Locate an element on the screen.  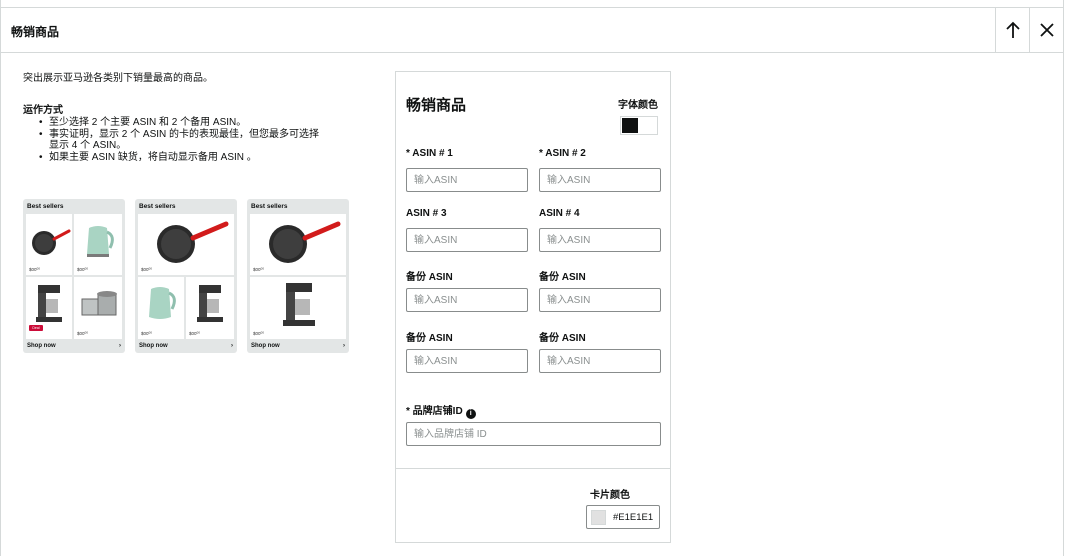
field-label: * ASIN # 1 is located at coordinates (429, 153).